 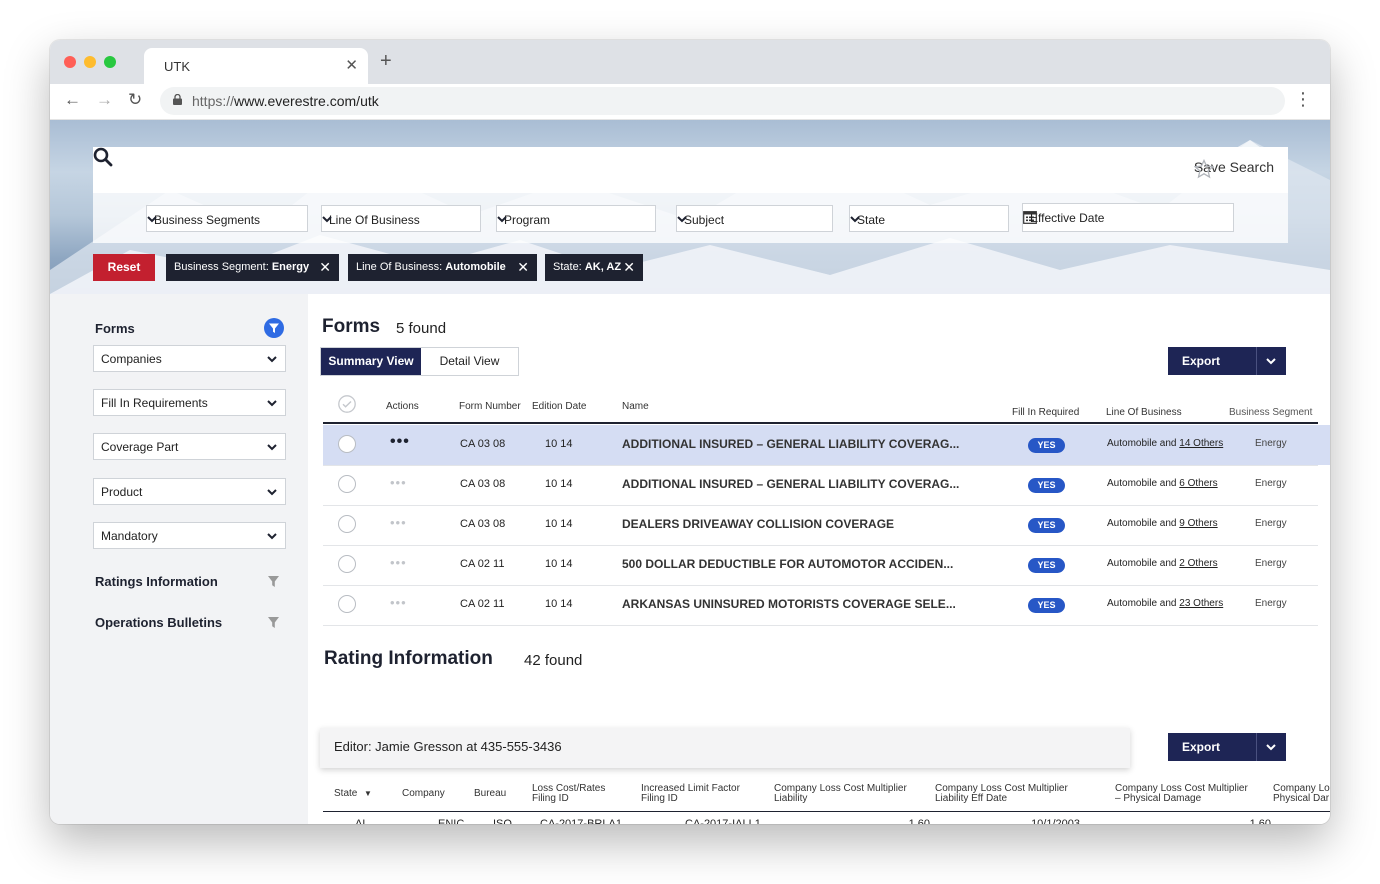 I want to click on business-segments-select: Business Segments, so click(x=227, y=218).